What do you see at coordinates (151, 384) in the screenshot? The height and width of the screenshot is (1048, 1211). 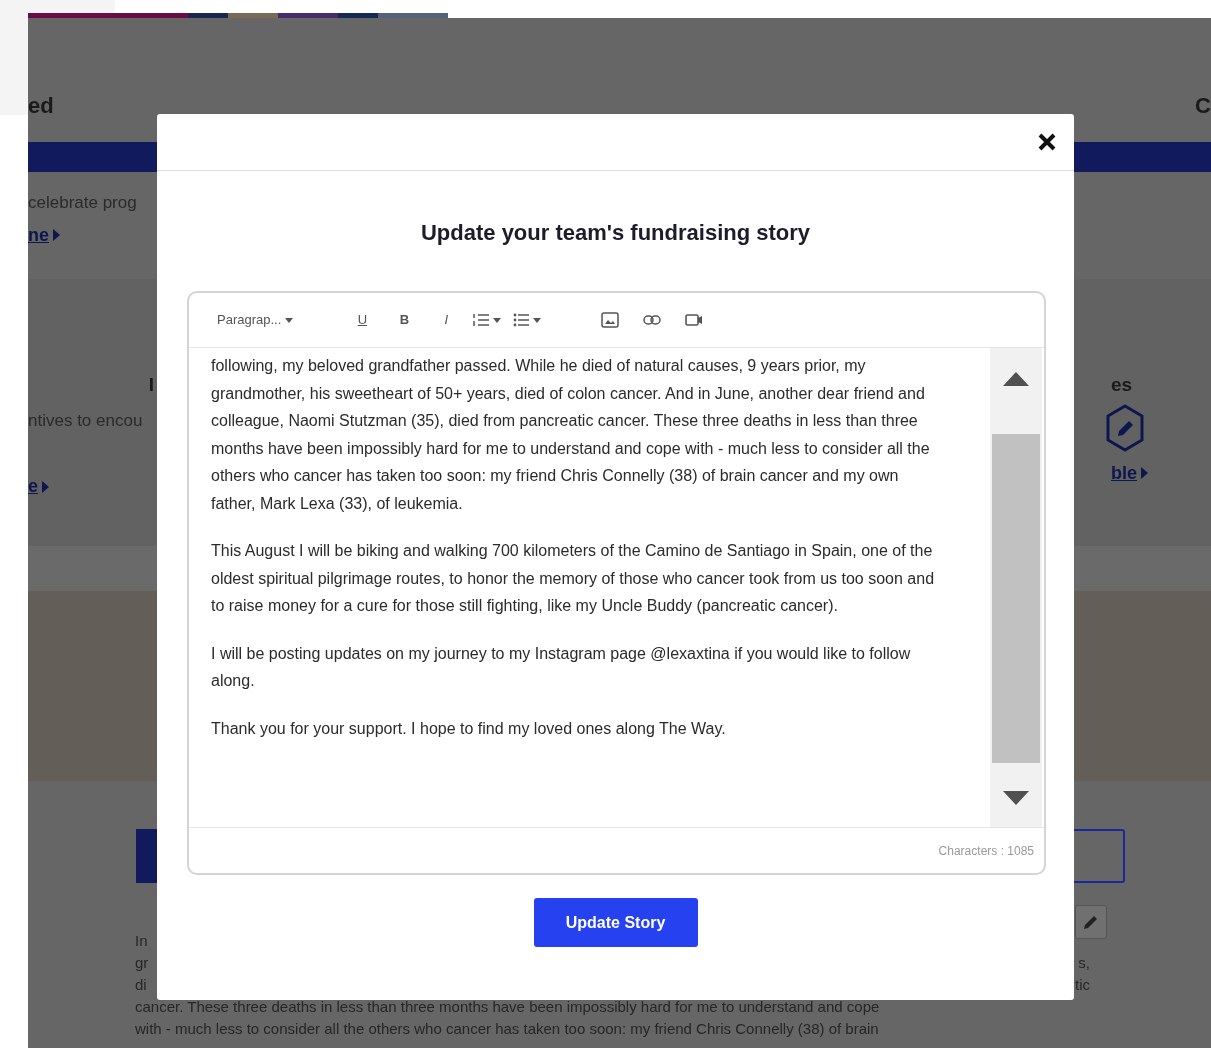 I see `card-title: I` at bounding box center [151, 384].